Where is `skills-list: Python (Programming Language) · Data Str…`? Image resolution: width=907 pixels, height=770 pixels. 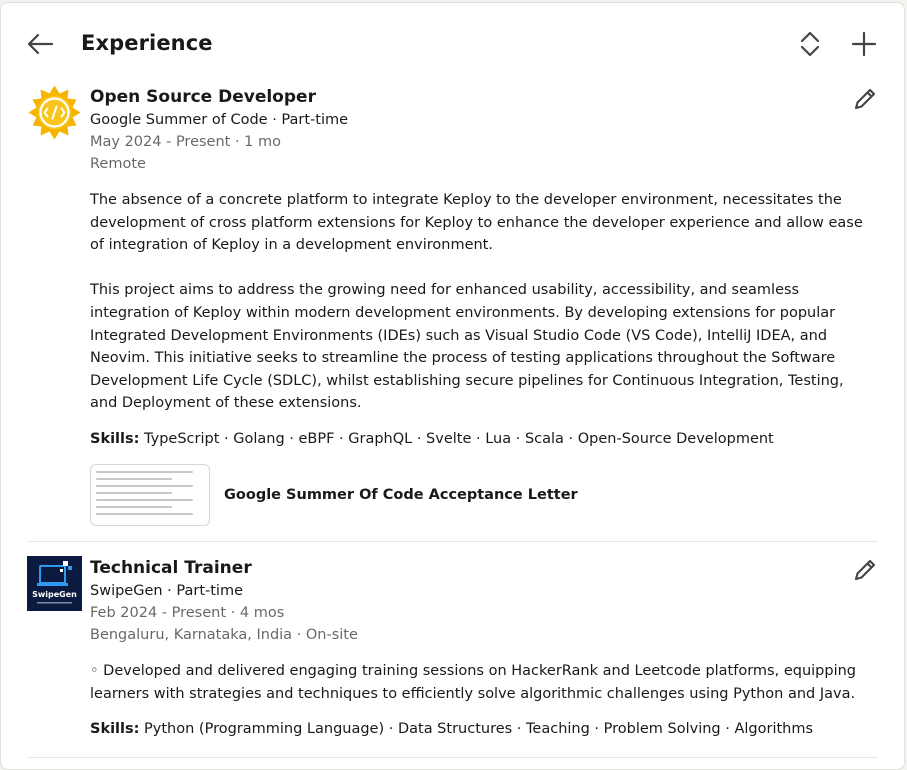 skills-list: Python (Programming Language) · Data Str… is located at coordinates (479, 729).